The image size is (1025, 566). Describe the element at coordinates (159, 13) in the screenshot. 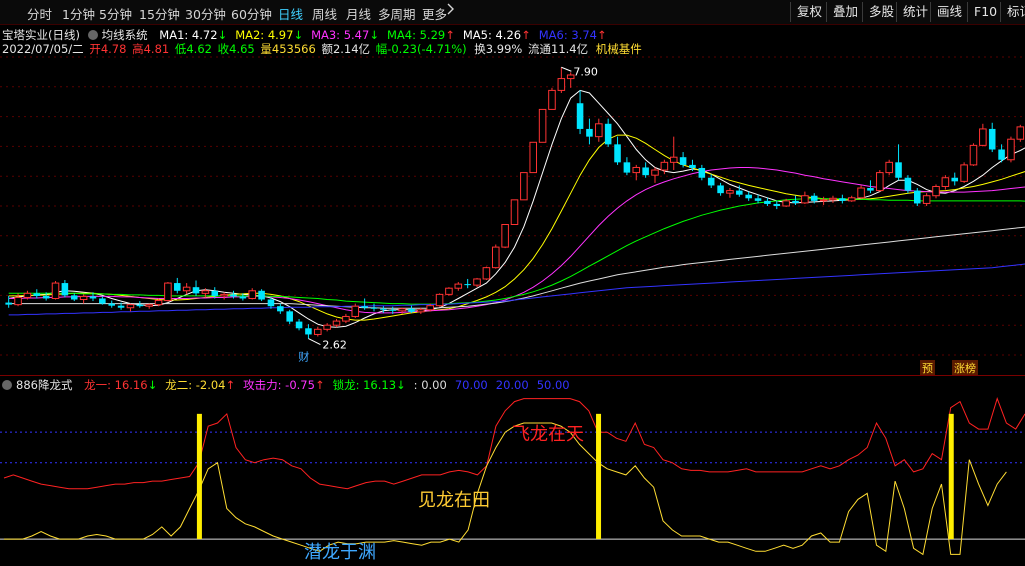

I see `period-tab-3: 15分钟` at that location.